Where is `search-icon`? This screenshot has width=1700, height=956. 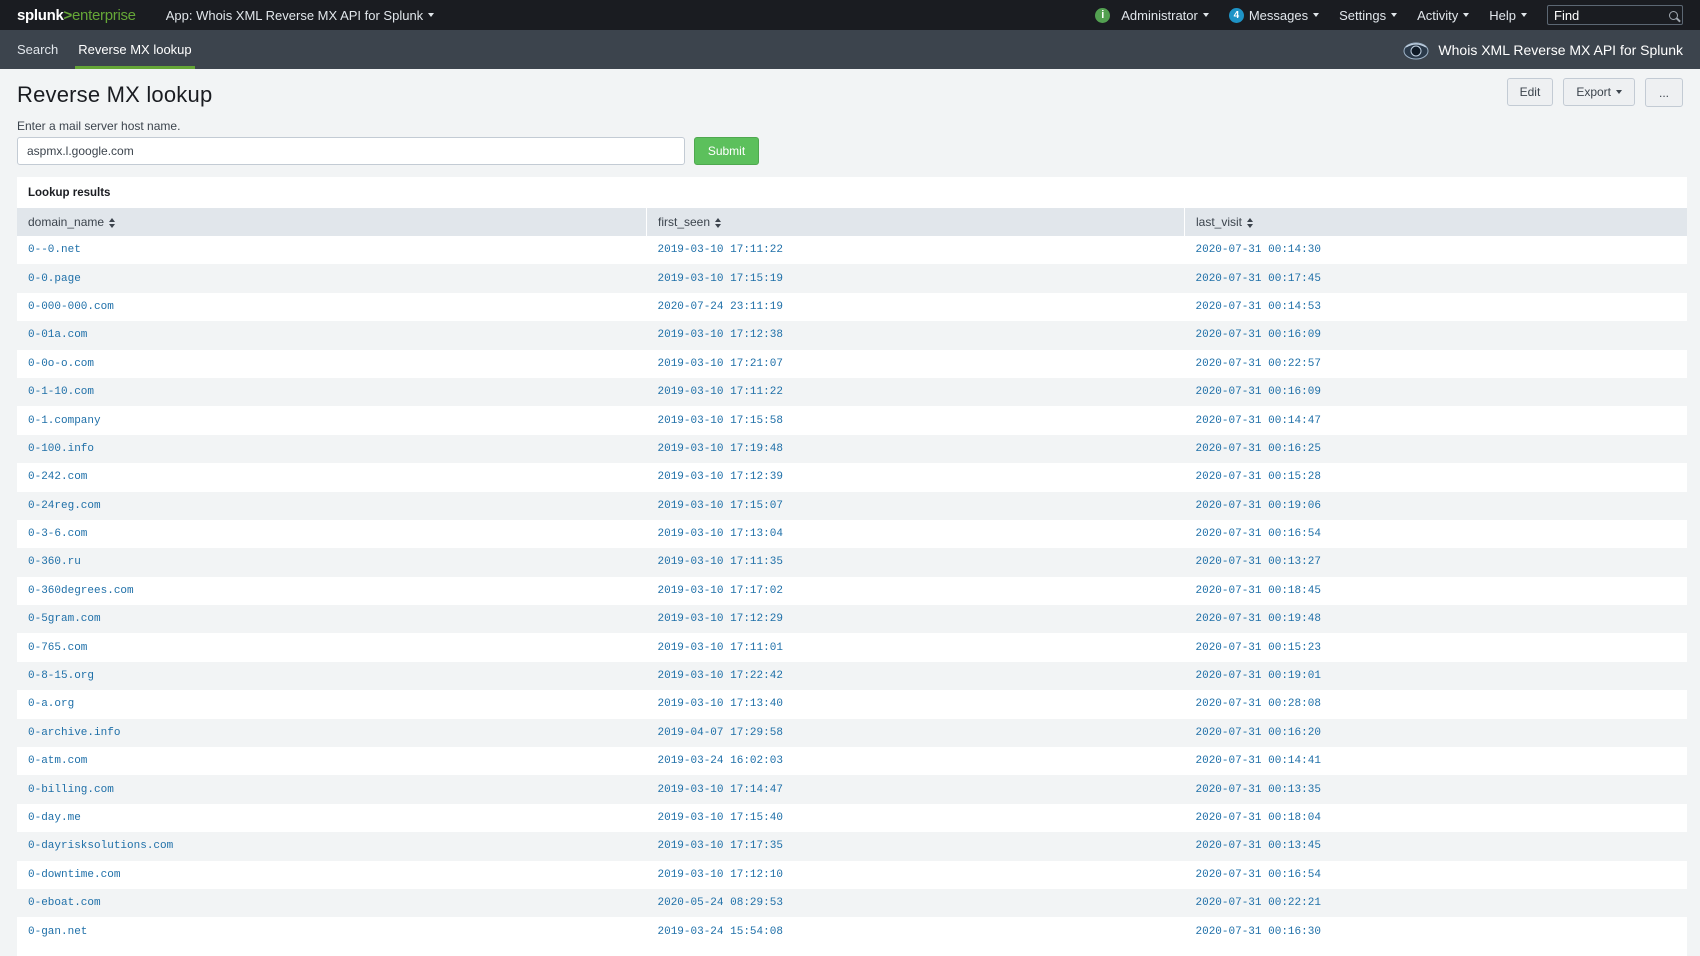 search-icon is located at coordinates (1673, 15).